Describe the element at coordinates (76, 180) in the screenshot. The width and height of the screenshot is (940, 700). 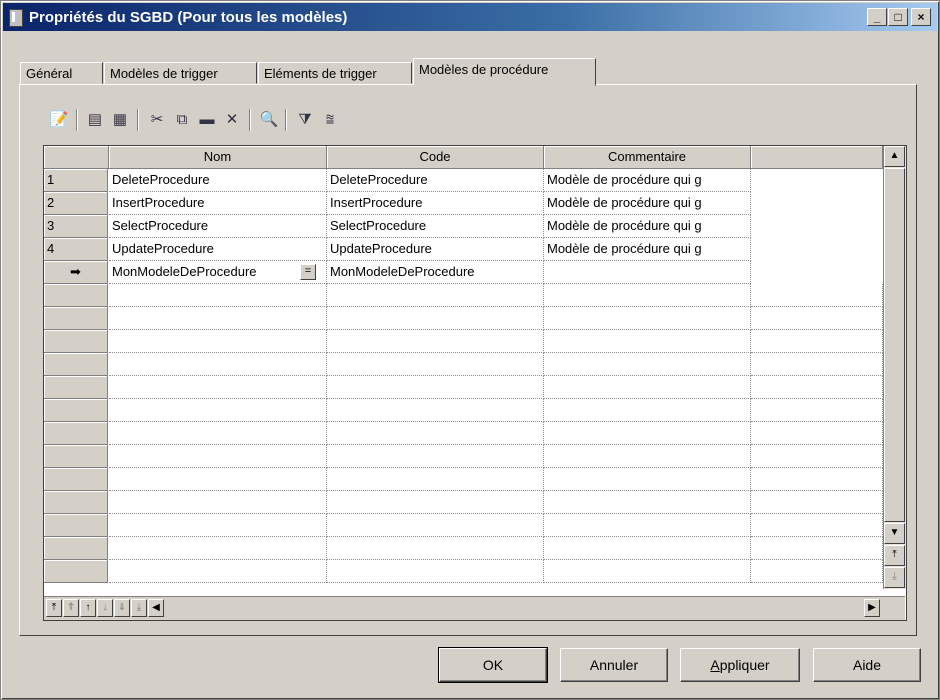
I see `row-number: 1` at that location.